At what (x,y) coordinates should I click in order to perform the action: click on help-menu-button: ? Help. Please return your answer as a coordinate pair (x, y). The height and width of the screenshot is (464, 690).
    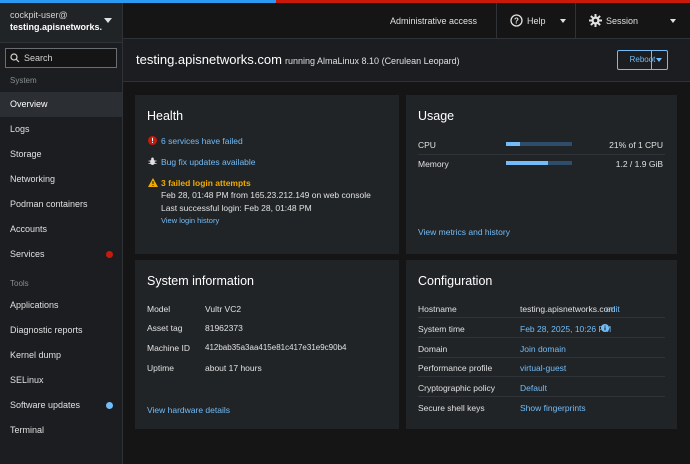
    Looking at the image, I should click on (536, 21).